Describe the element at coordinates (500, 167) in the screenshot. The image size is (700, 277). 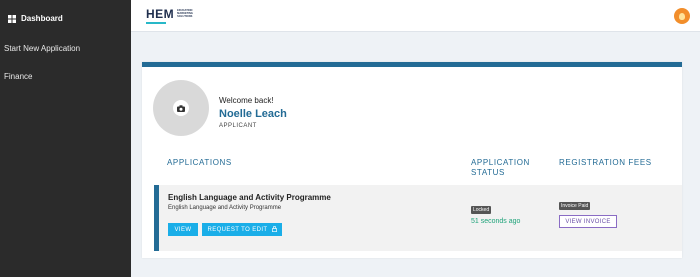
I see `application-status-header: APPLICATION STATUS` at that location.